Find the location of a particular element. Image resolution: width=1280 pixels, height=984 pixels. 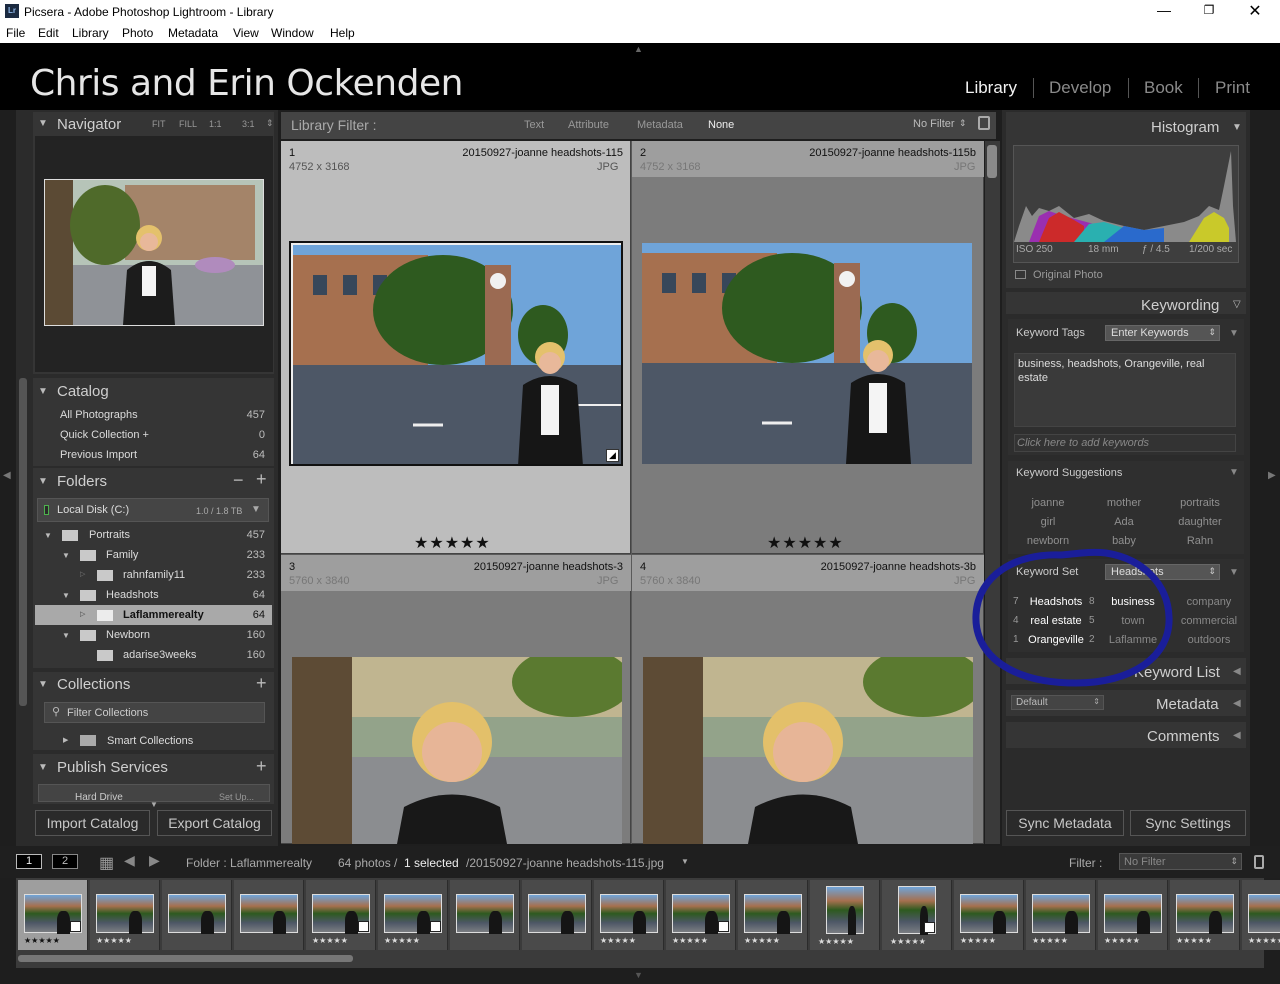

primary-display-button: 1 is located at coordinates (29, 861).